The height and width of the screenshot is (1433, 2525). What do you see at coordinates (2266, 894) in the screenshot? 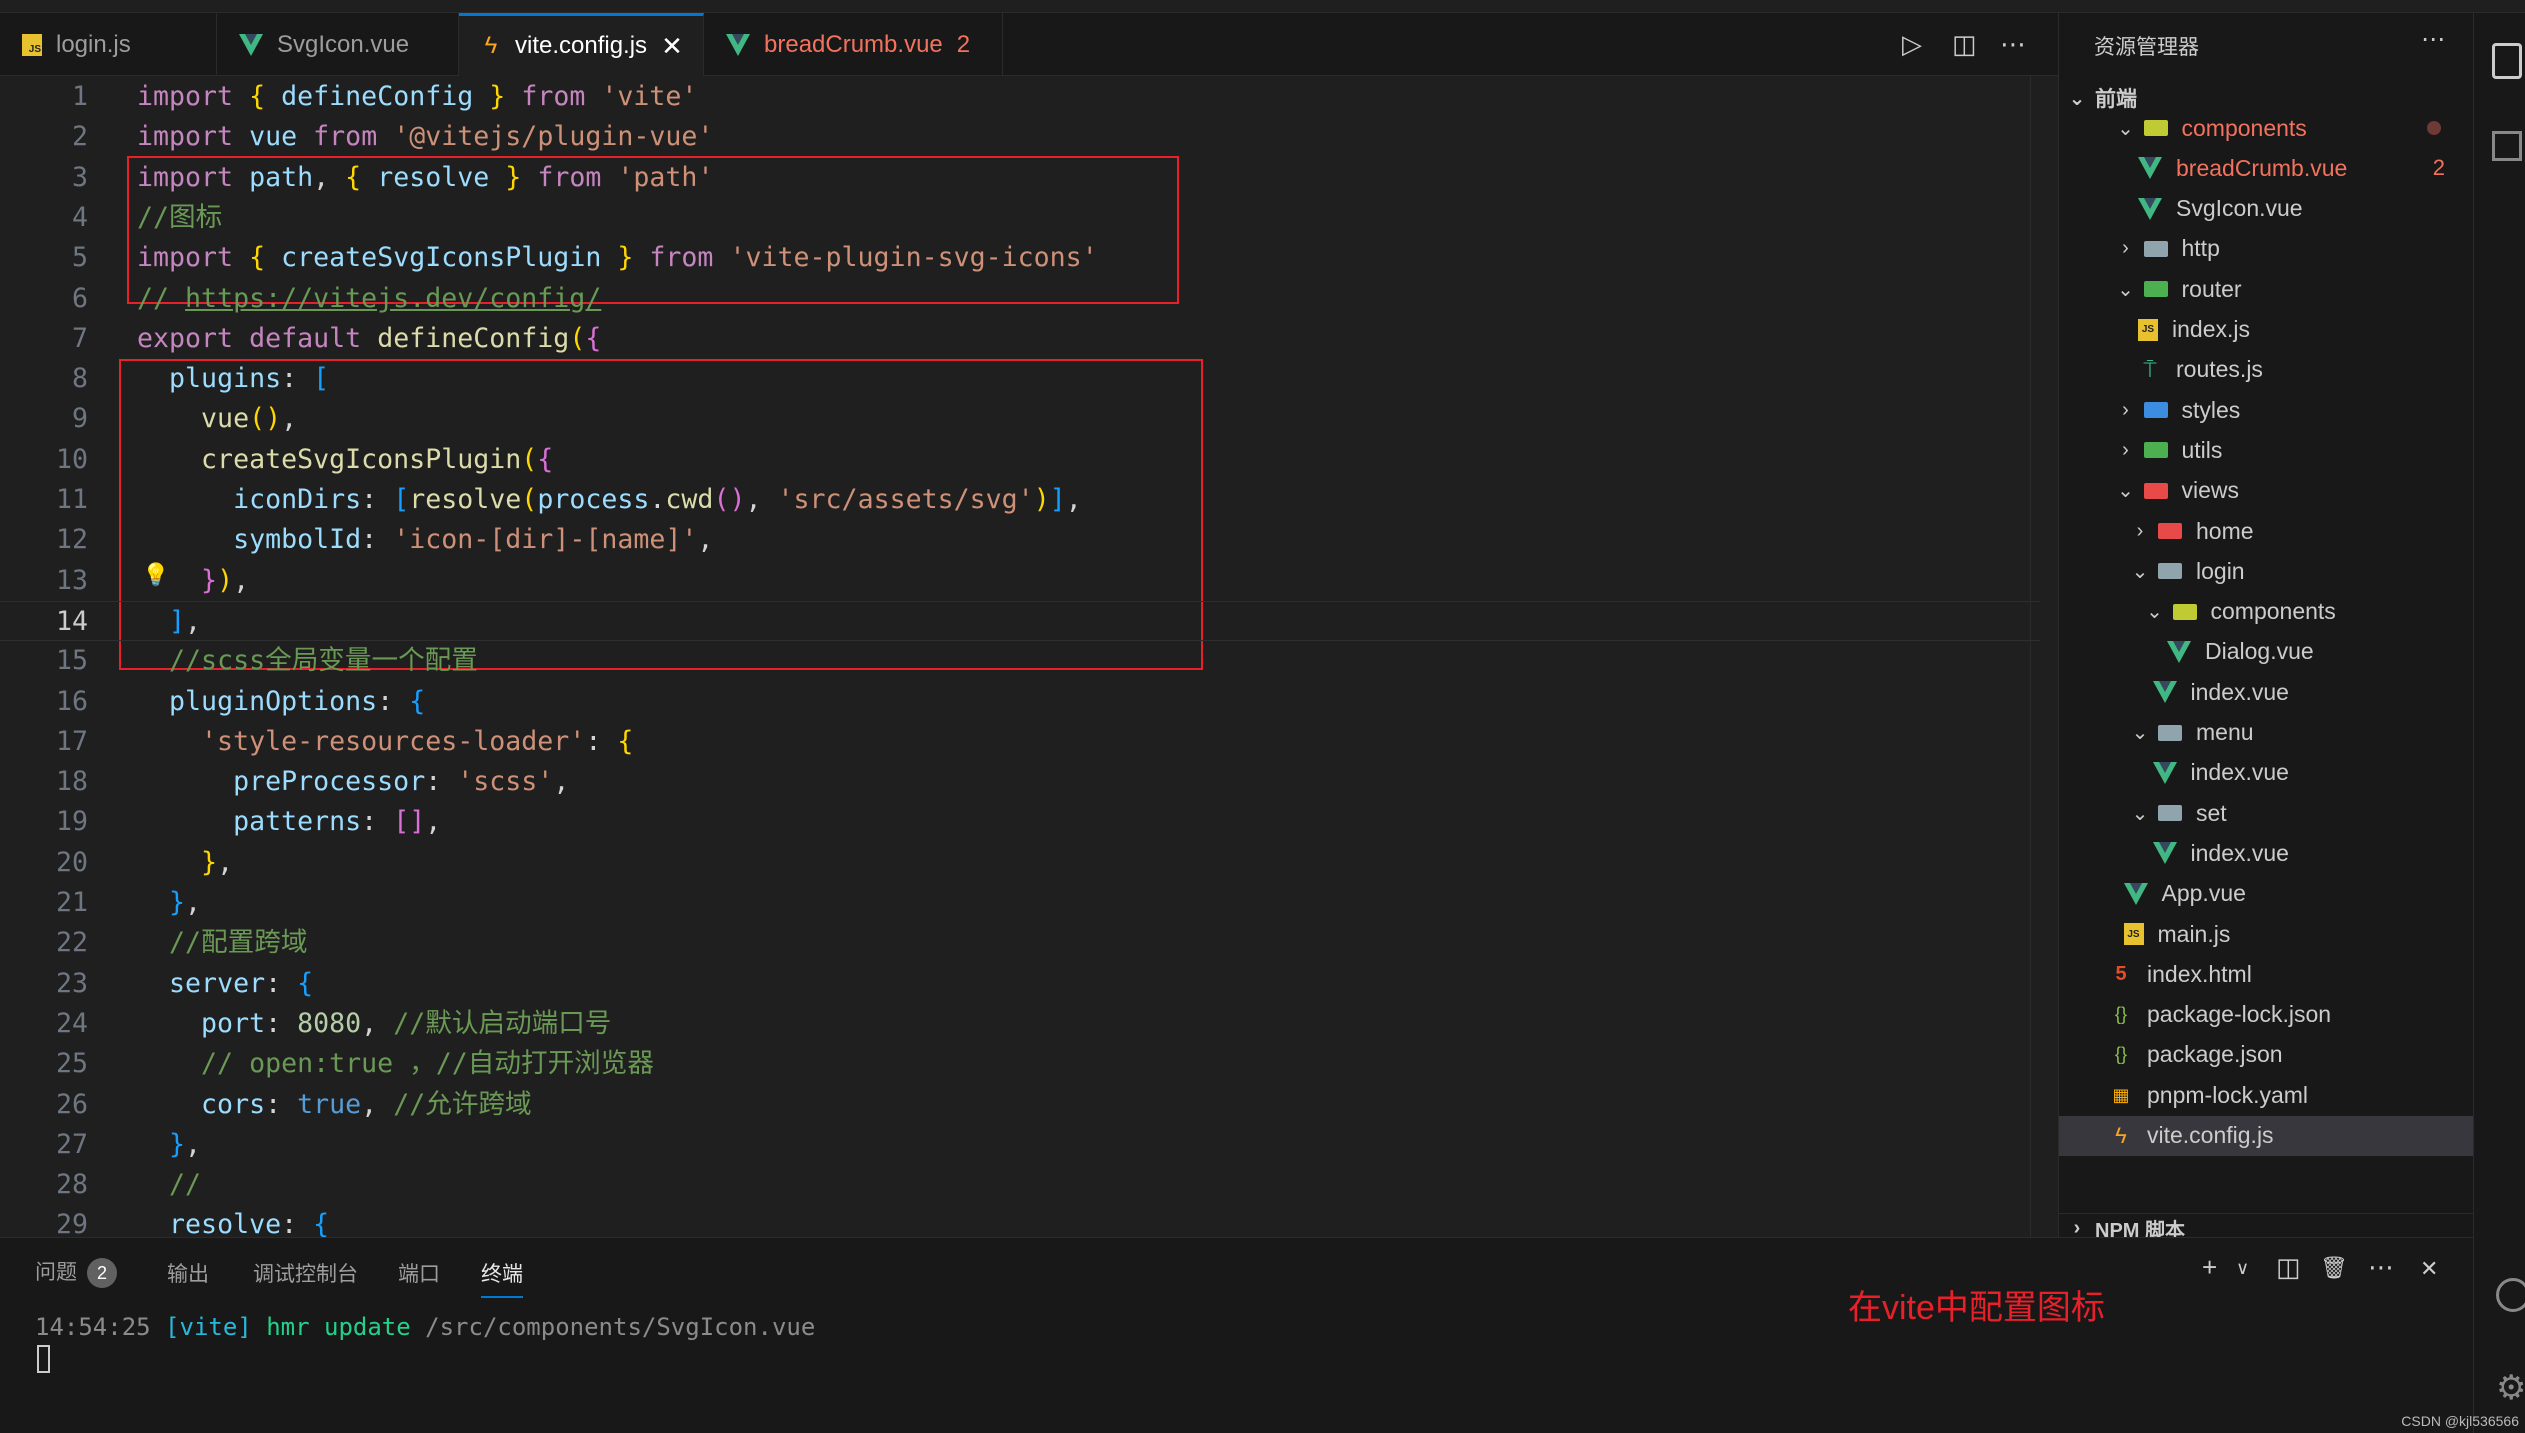
I see `tree-file: ›App.vue` at bounding box center [2266, 894].